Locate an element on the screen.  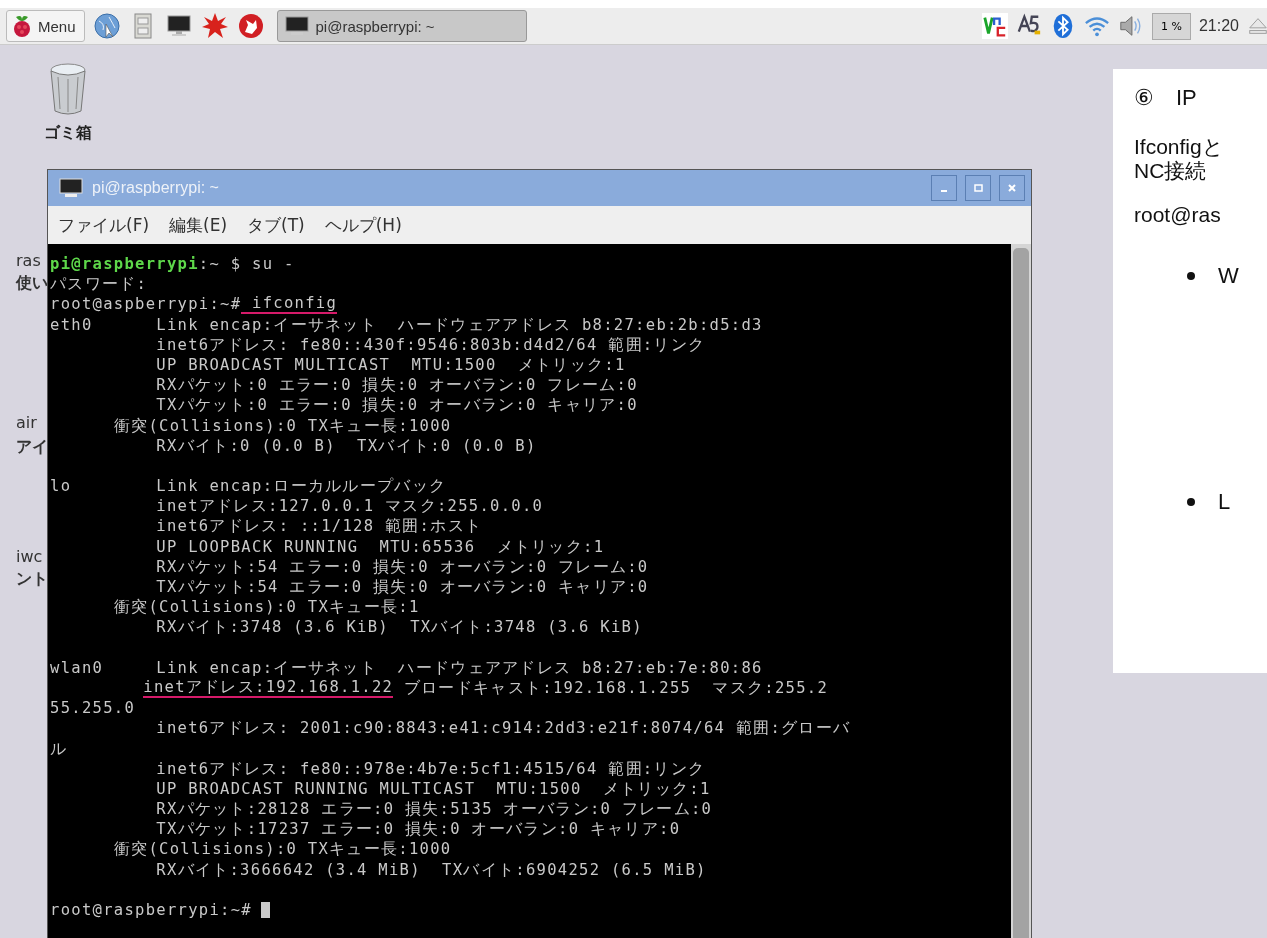
slide-text: NC接続 is located at coordinates (1171, 171).